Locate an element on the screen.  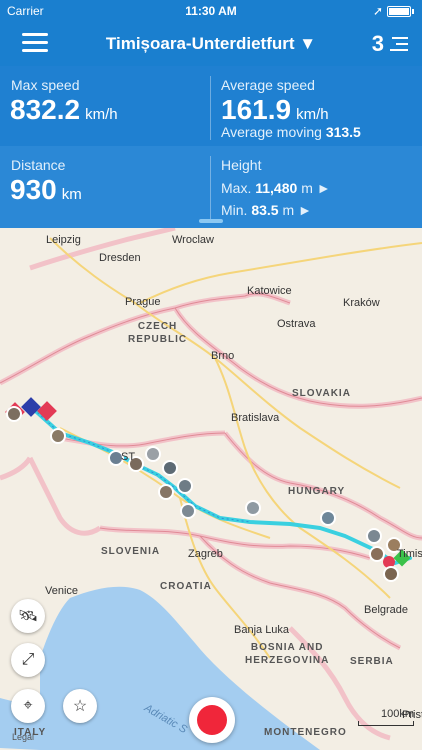
location-icon: ➚ is located at coordinates (377, 11).